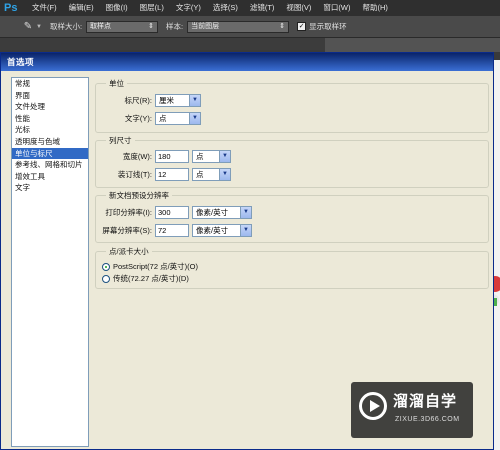 This screenshot has width=500, height=450. I want to click on screen-resolution-unit-select: 像素/英寸 ▼, so click(222, 230).